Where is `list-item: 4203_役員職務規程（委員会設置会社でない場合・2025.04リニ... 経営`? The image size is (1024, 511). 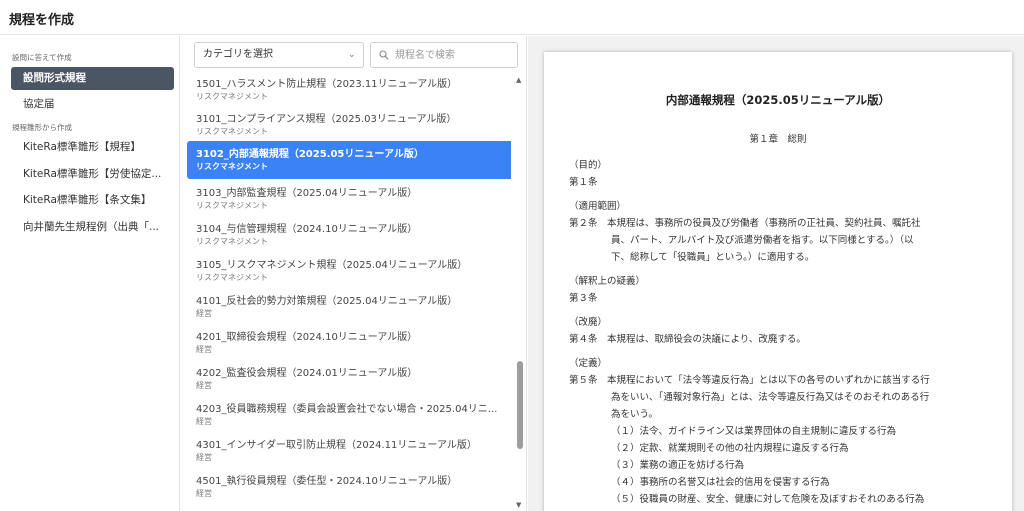 list-item: 4203_役員職務規程（委員会設置会社でない場合・2025.04リニ... 経営 is located at coordinates (349, 414).